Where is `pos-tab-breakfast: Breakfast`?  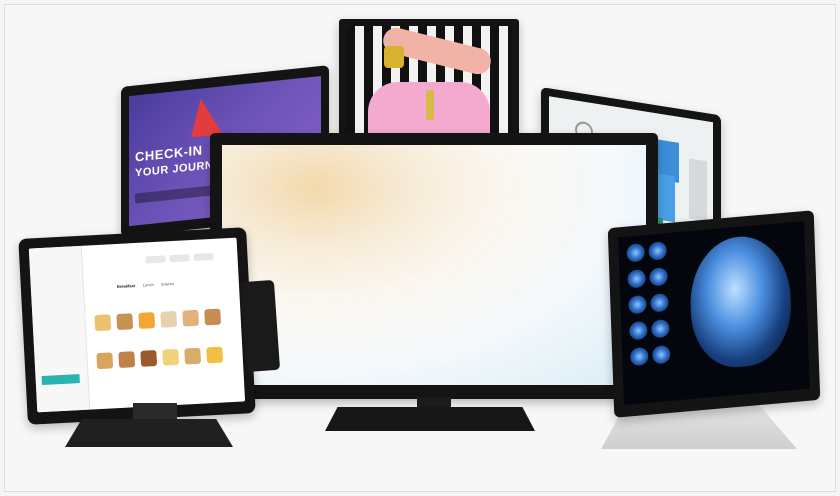 pos-tab-breakfast: Breakfast is located at coordinates (126, 286).